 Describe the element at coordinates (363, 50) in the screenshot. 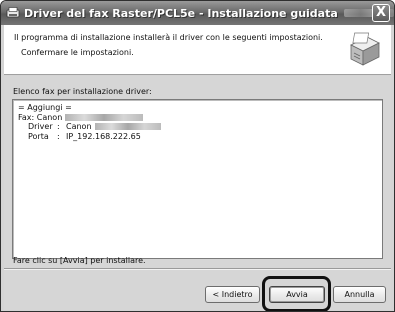

I see `printer-icon` at that location.